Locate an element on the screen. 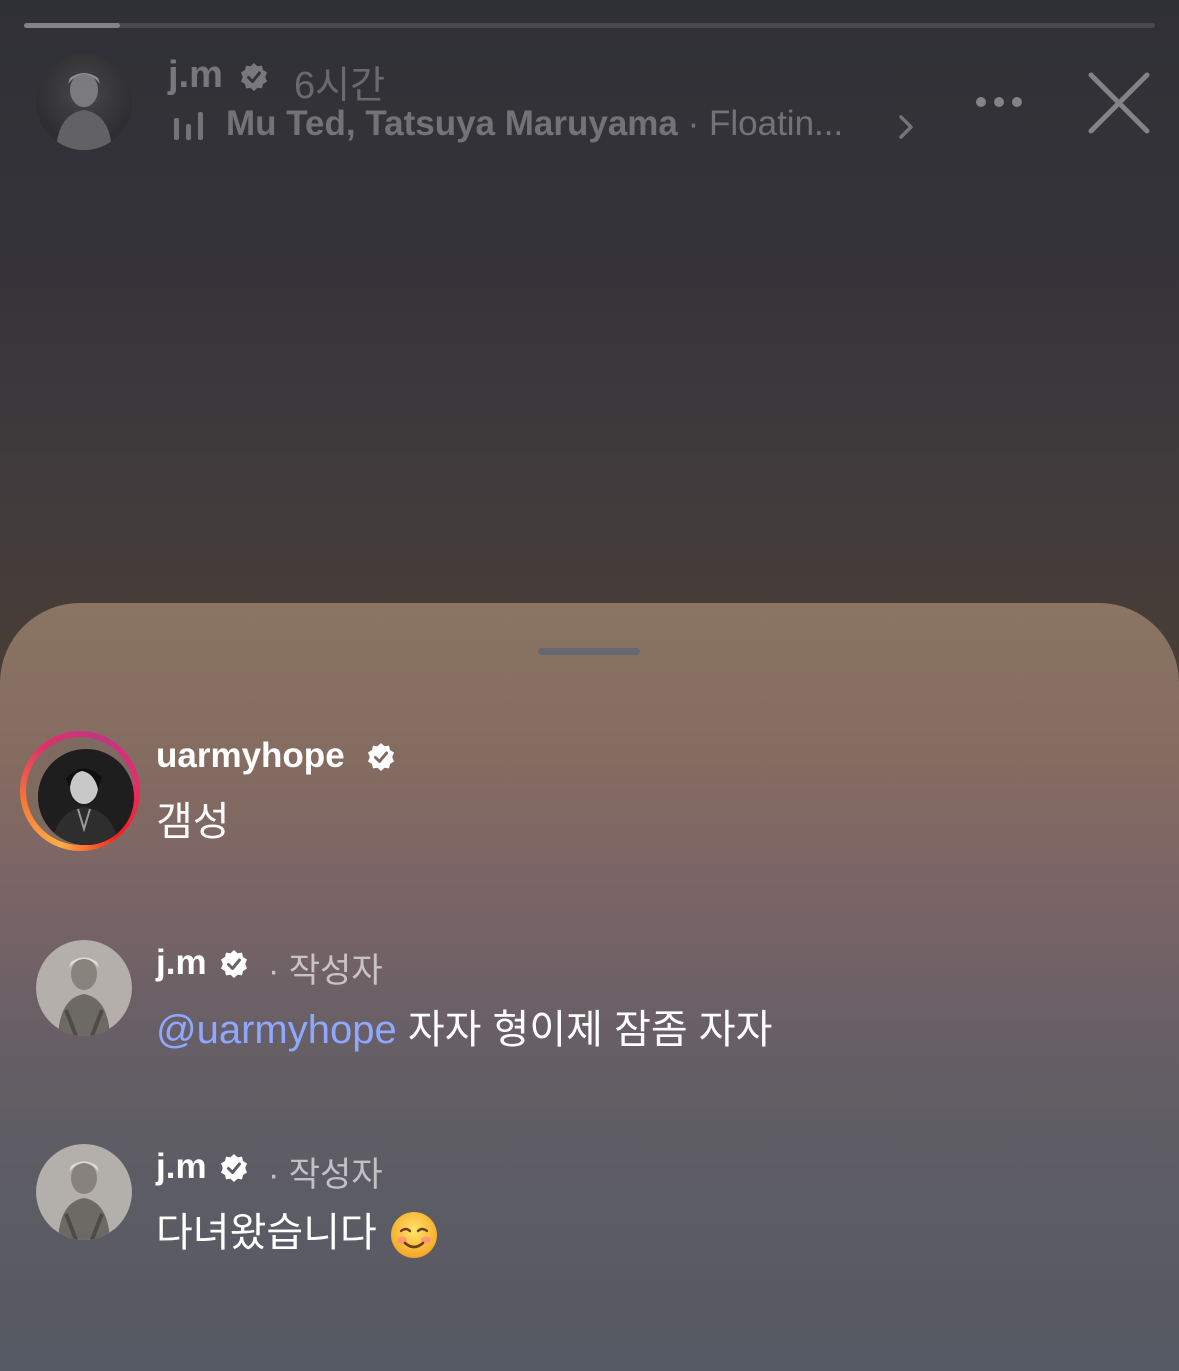  chevron-right-icon is located at coordinates (906, 127).